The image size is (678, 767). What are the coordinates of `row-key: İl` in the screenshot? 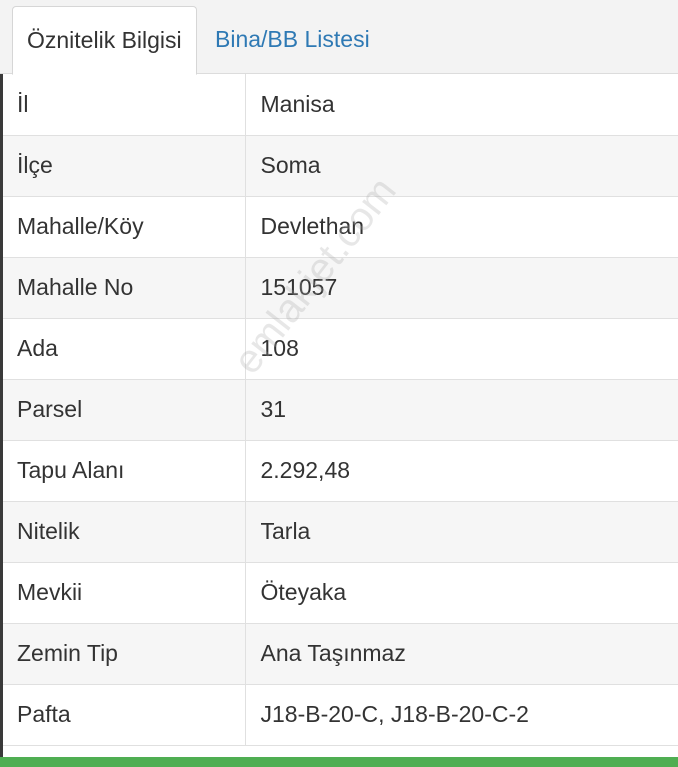 It's located at (124, 105).